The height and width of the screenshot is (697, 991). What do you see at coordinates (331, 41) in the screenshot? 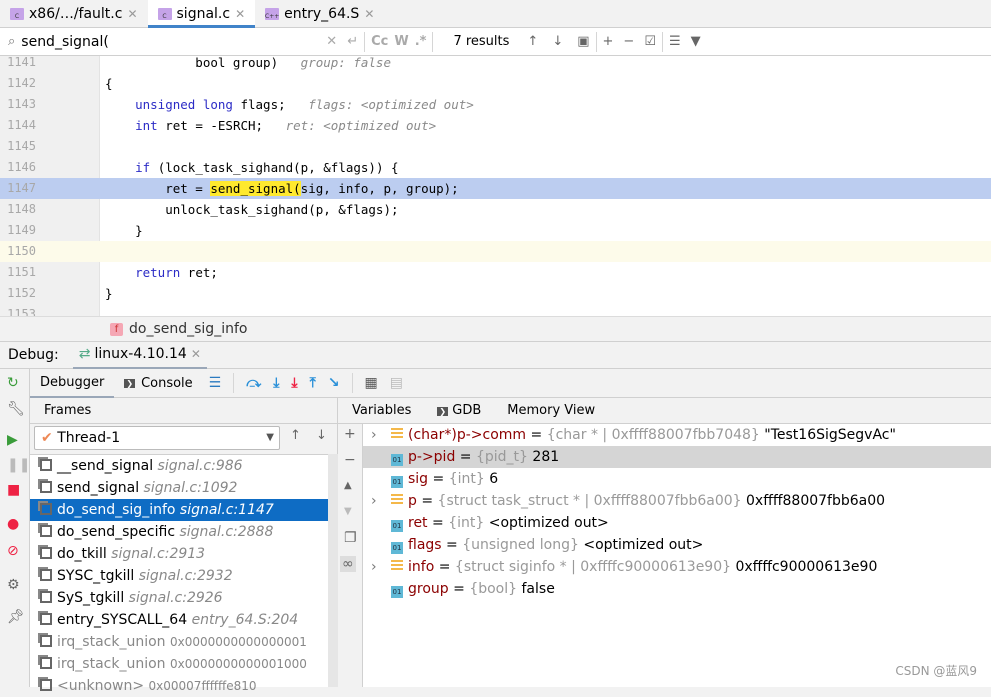
I see `clear-icon: ✕` at bounding box center [331, 41].